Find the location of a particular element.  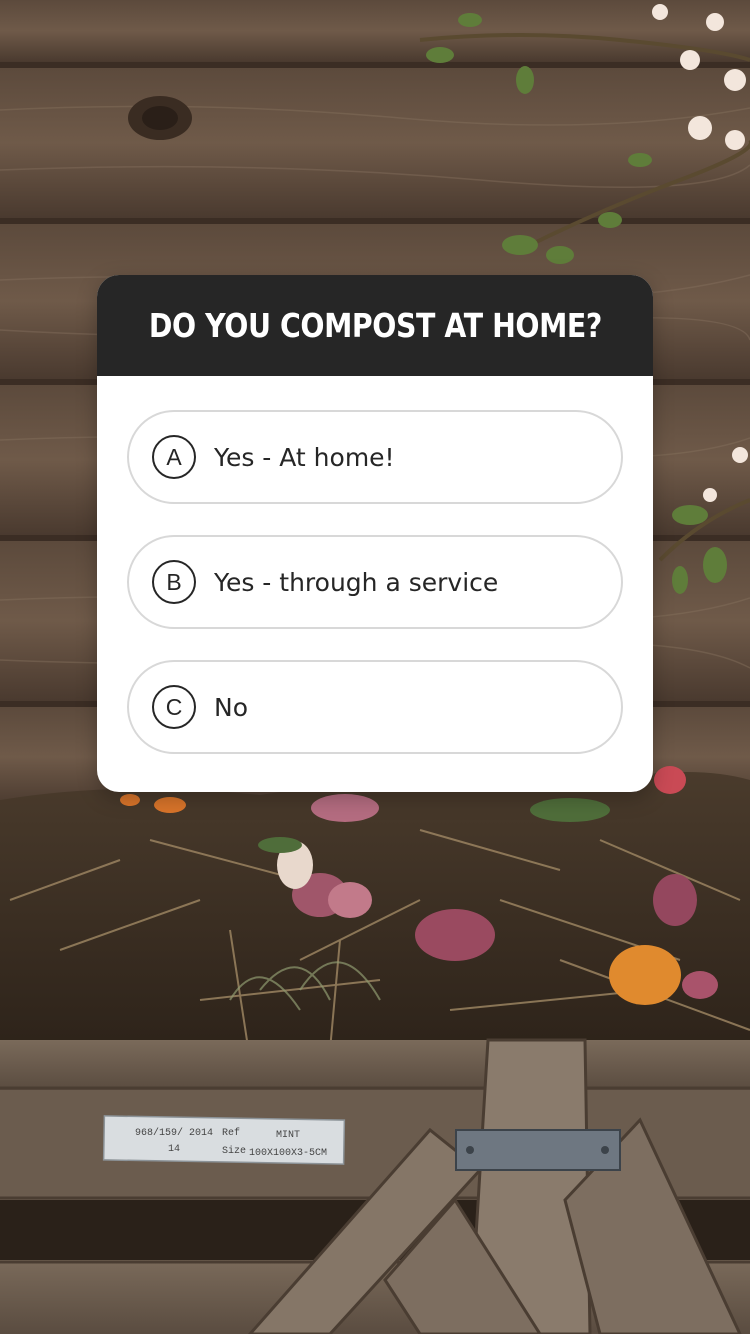

svg-text: Ref is located at coordinates (231, 1133).